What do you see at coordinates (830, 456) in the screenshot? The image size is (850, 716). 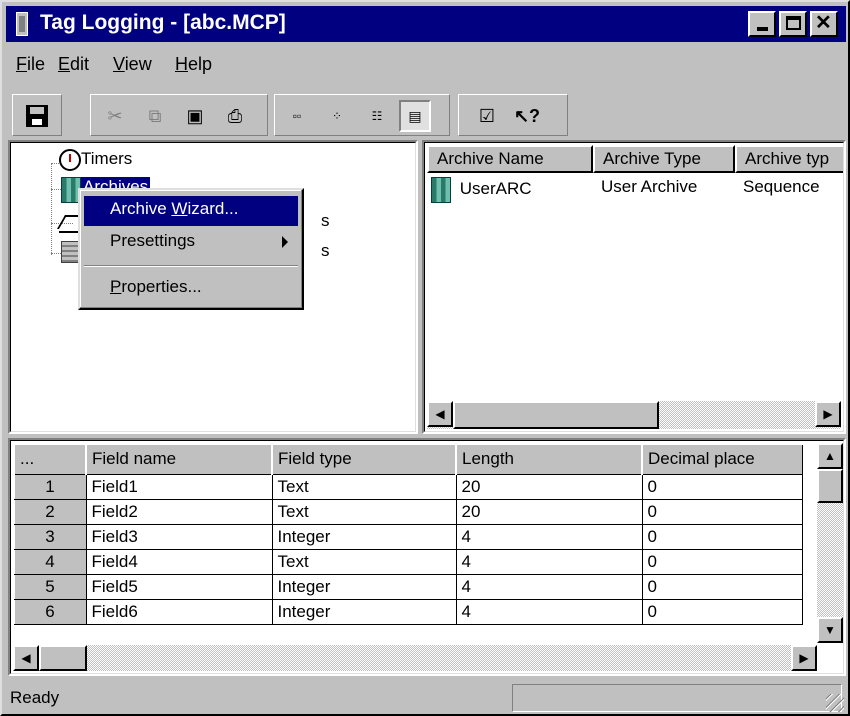 I see `scroll-up-button: ▲` at bounding box center [830, 456].